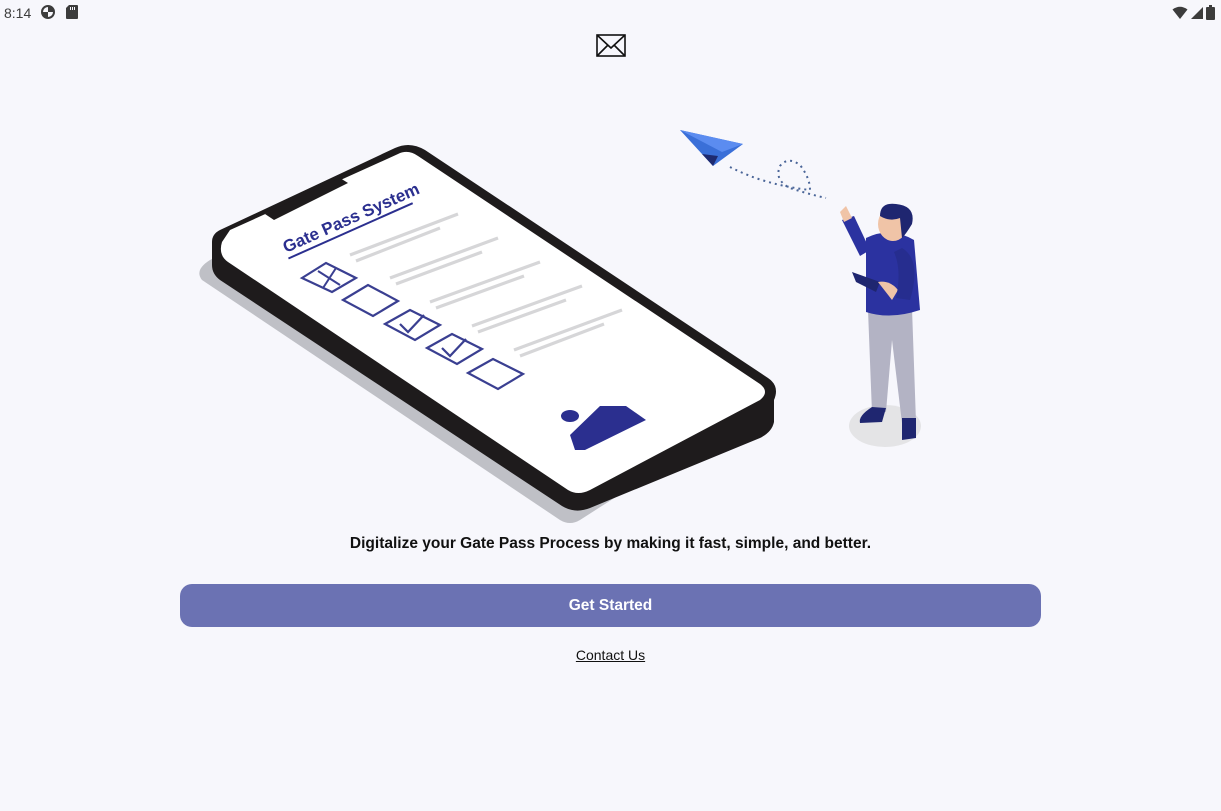 Image resolution: width=1221 pixels, height=811 pixels. Describe the element at coordinates (880, 325) in the screenshot. I see `person-figure` at that location.